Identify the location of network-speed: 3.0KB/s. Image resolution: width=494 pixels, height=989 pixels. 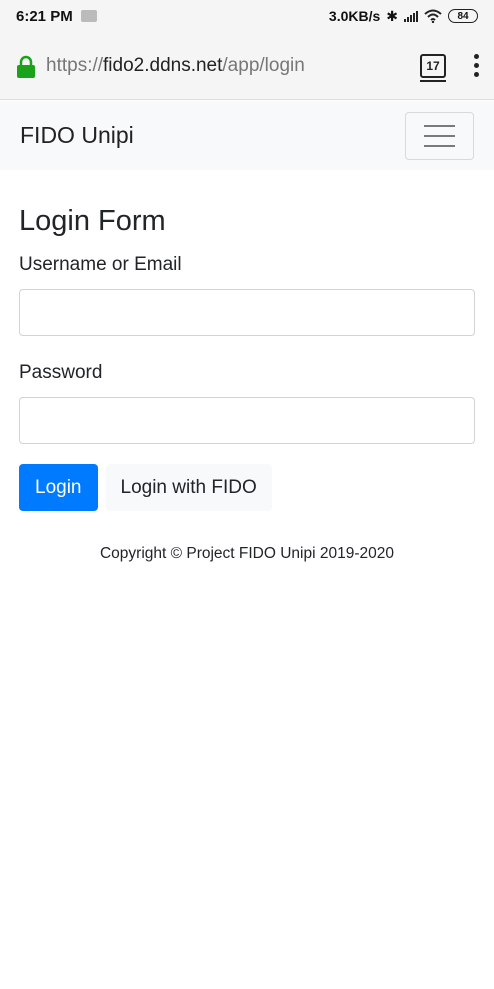
(354, 16).